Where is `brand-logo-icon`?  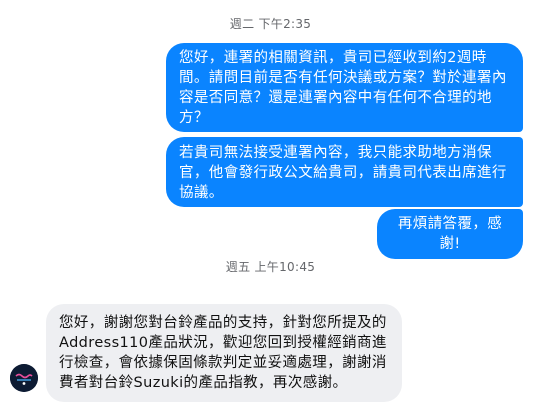
brand-logo-icon is located at coordinates (24, 378).